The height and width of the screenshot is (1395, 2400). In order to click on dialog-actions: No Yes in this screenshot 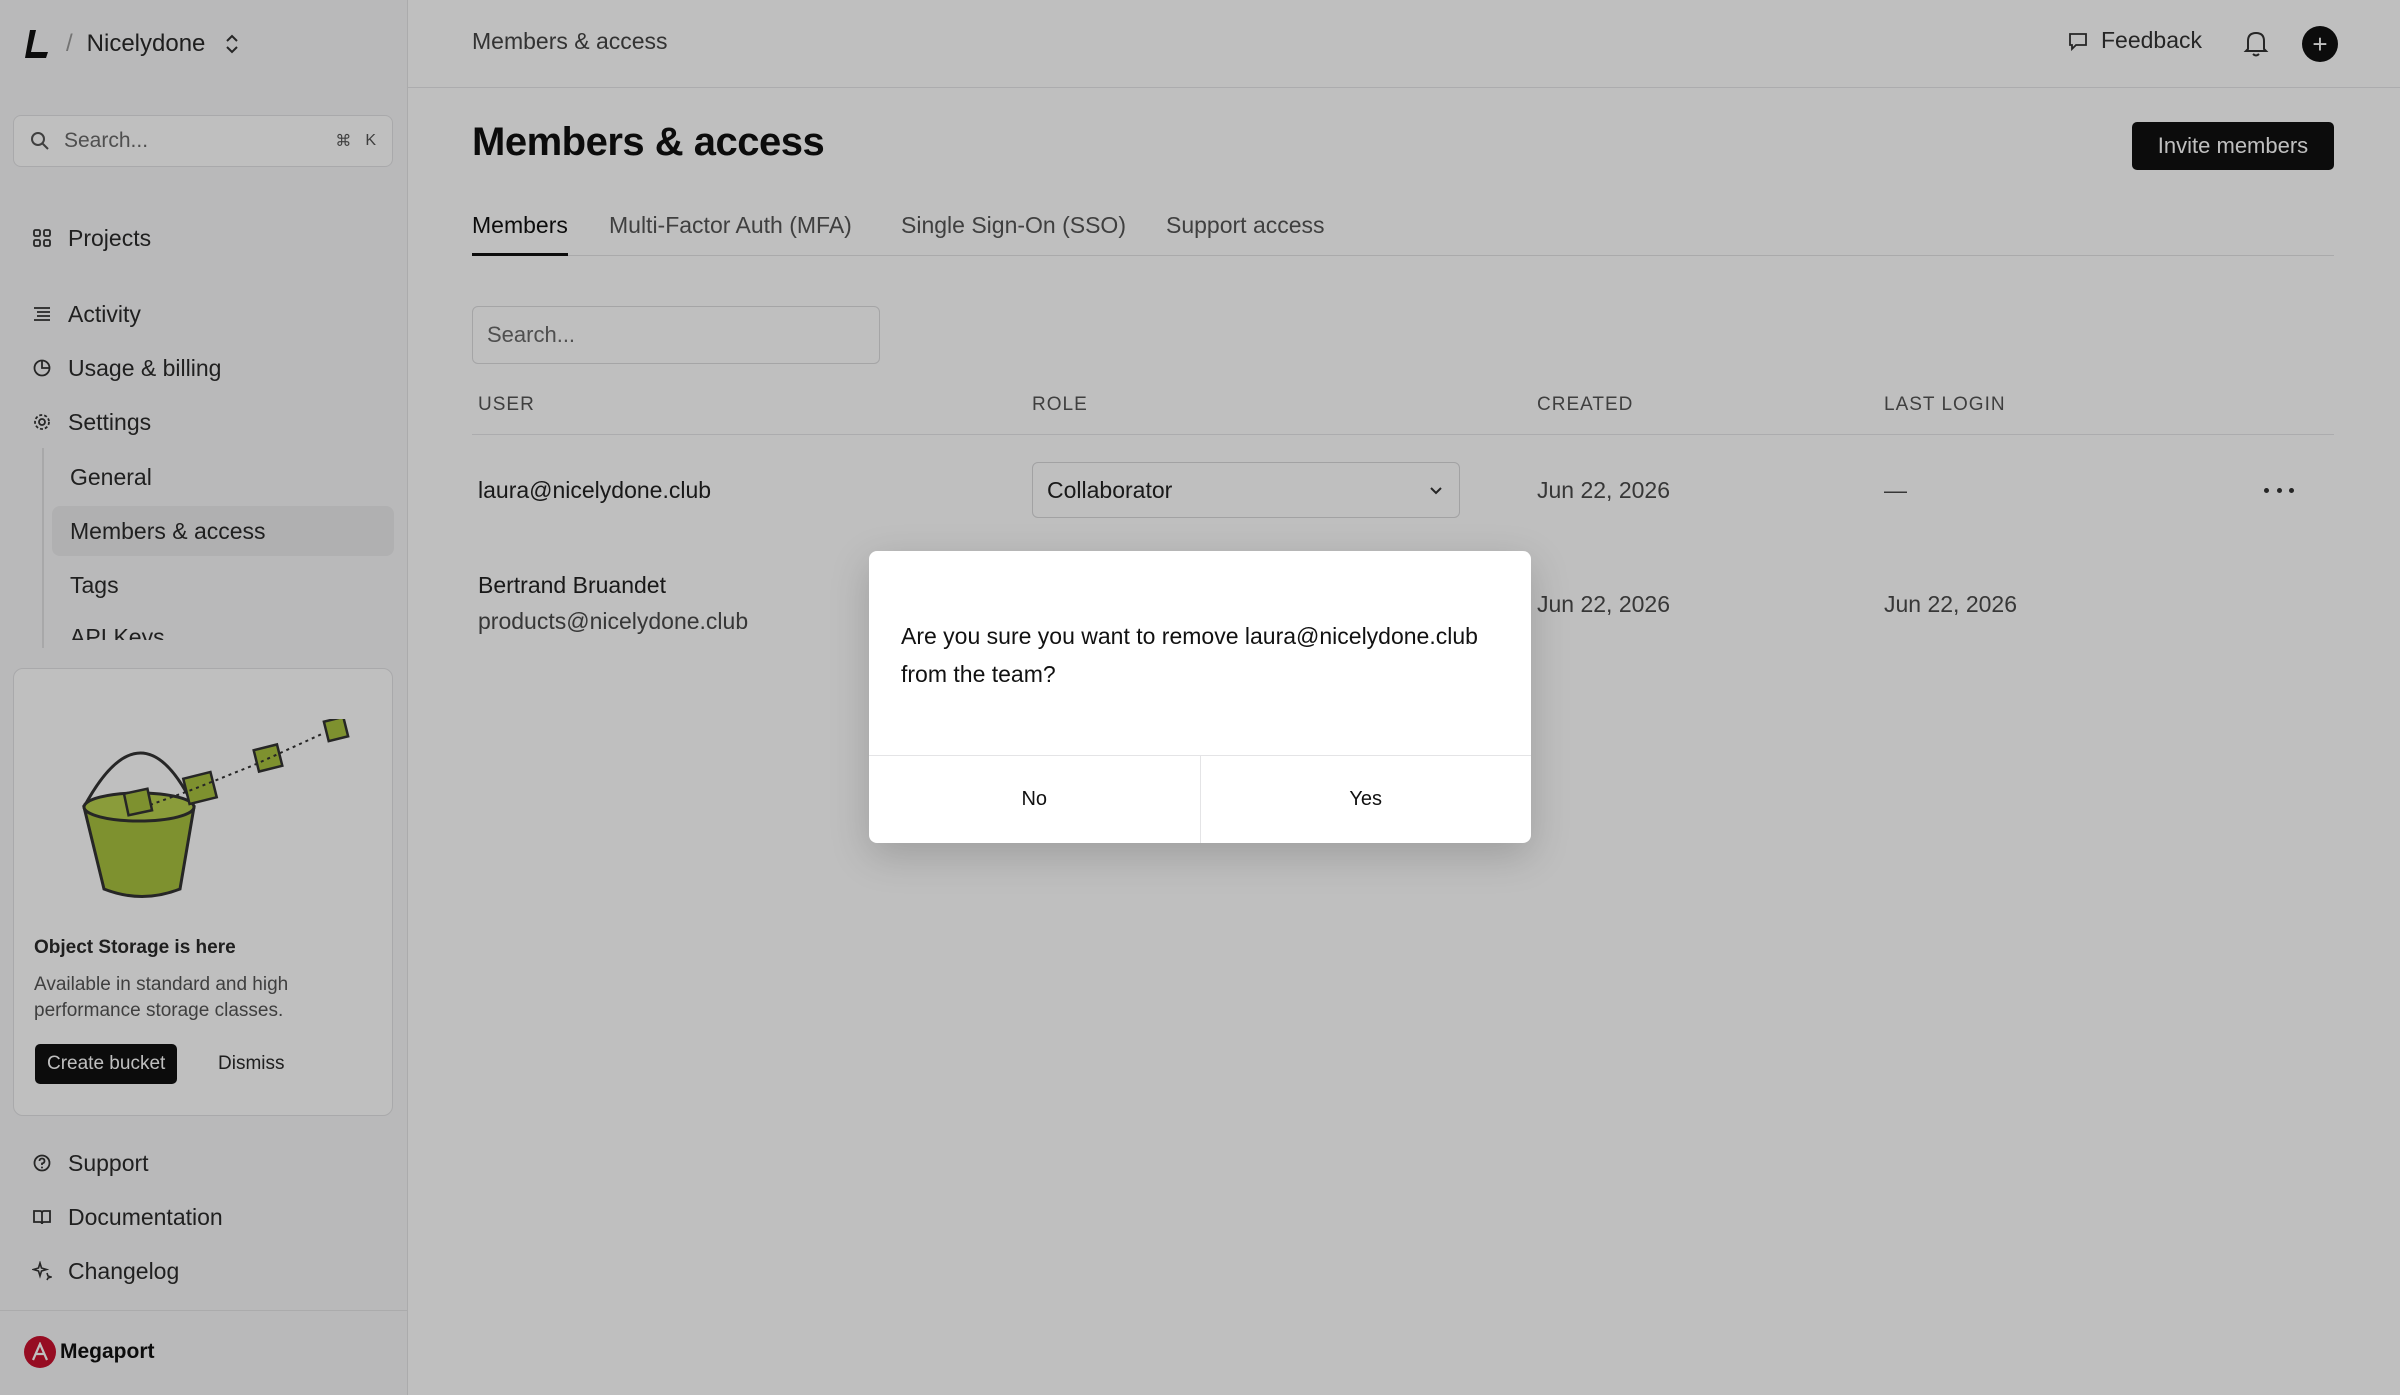, I will do `click(1200, 799)`.